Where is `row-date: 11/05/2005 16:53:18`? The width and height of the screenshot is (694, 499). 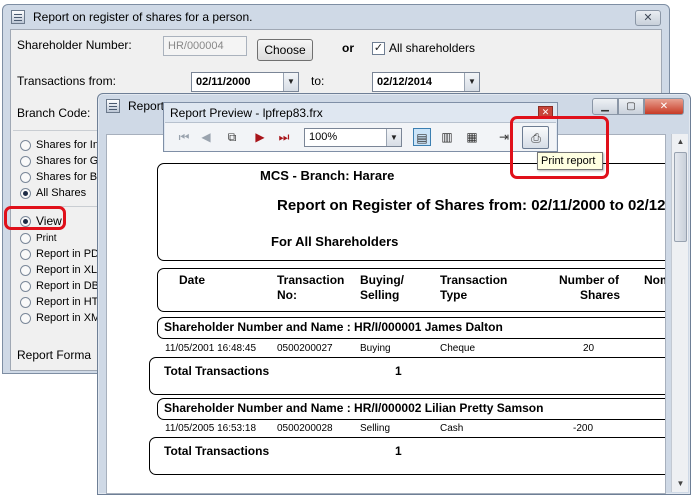
row-date: 11/05/2005 16:53:18 is located at coordinates (211, 428).